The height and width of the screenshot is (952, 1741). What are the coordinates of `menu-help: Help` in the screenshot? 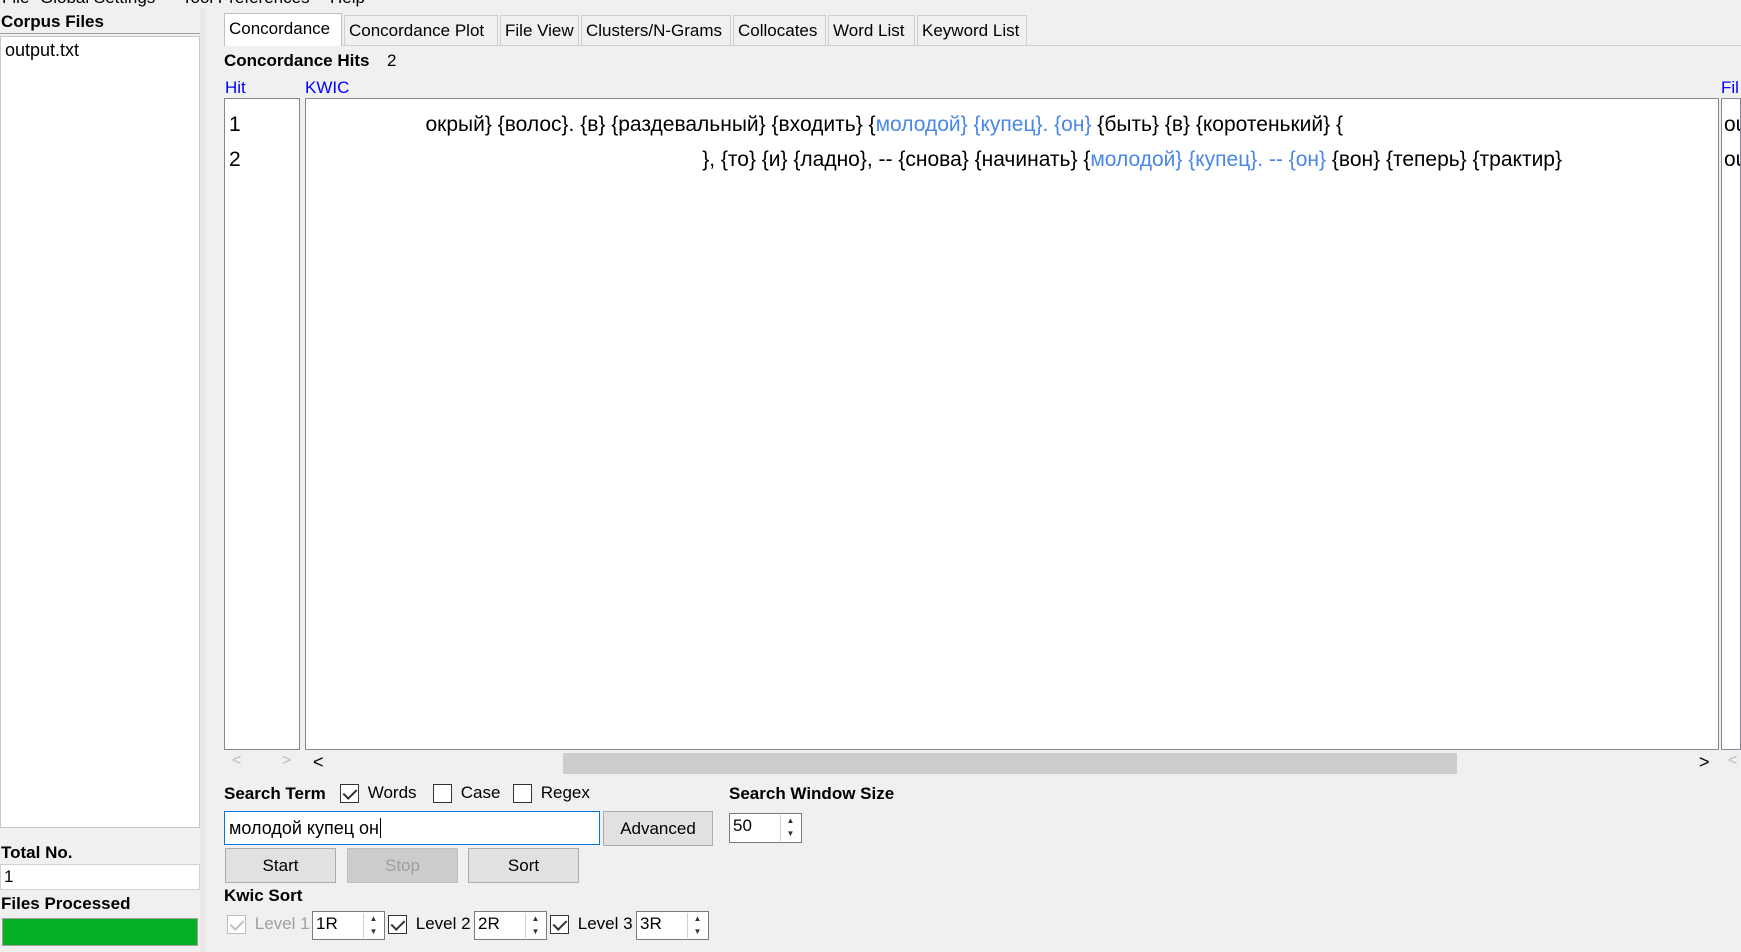 It's located at (347, 4).